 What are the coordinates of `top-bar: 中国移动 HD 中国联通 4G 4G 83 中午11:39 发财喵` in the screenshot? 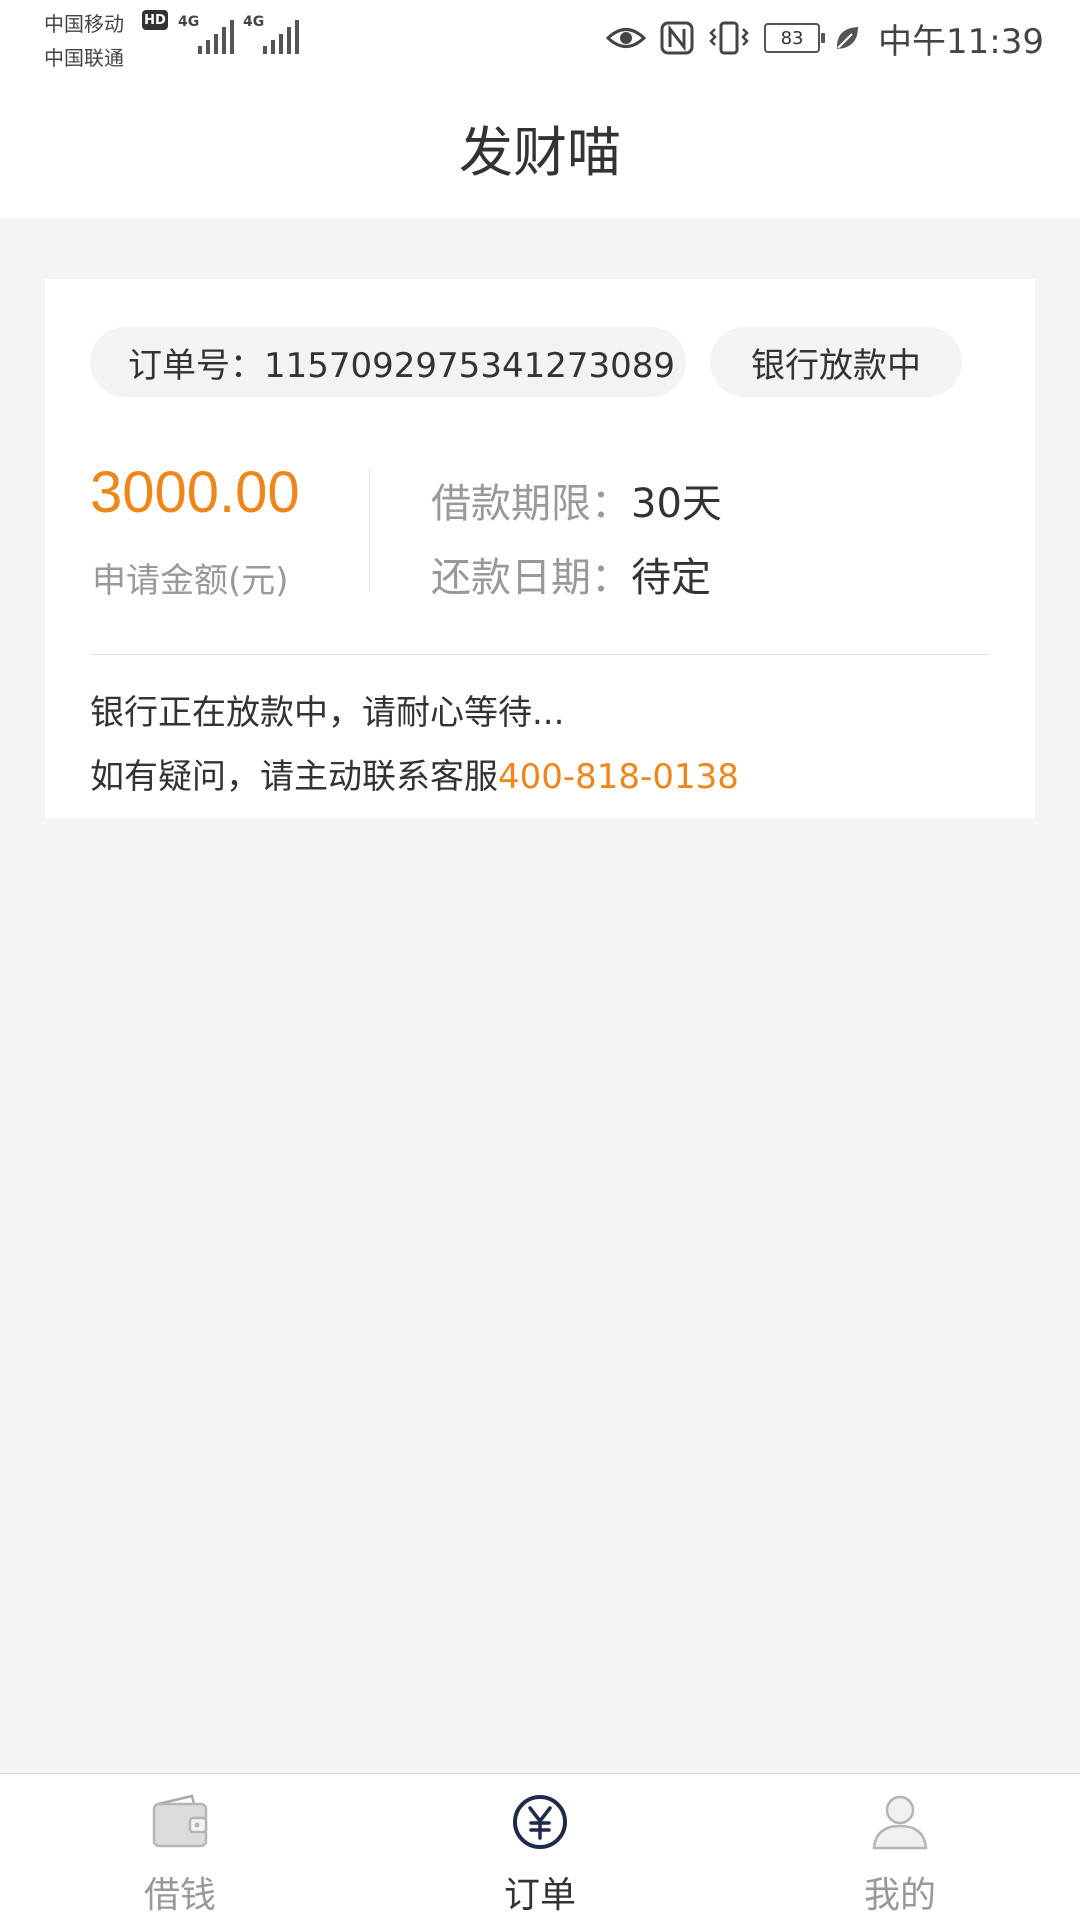 It's located at (540, 109).